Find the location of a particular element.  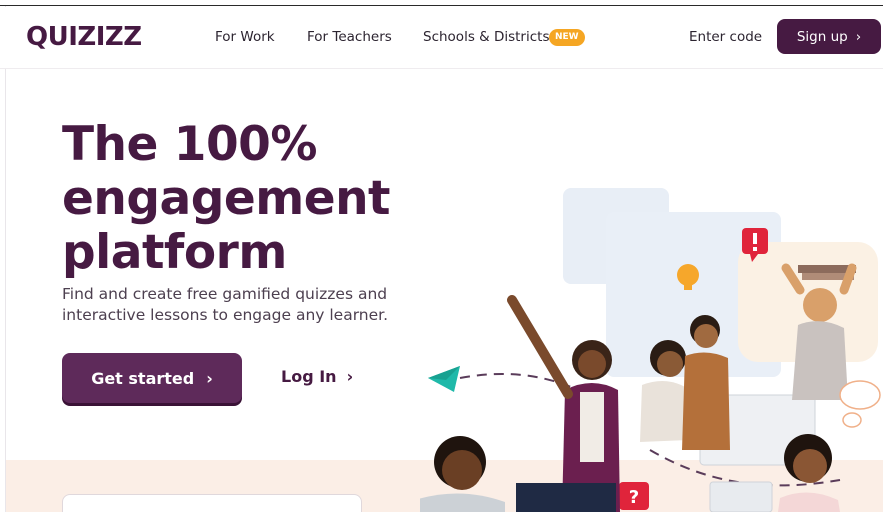

laptop is located at coordinates (741, 496).